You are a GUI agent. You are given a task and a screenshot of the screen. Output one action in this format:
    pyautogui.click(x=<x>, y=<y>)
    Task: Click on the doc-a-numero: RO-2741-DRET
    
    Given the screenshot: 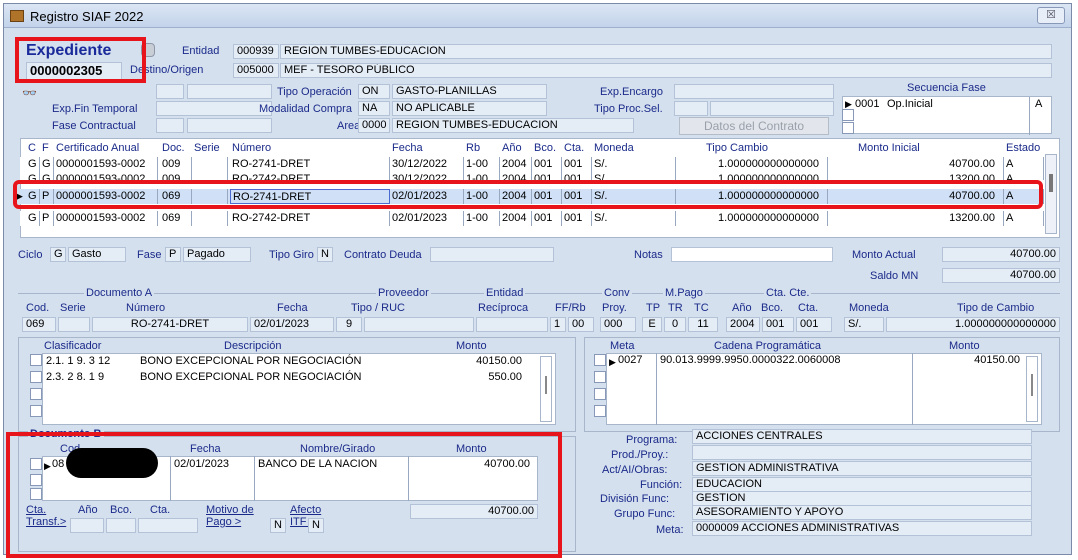 What is the action you would take?
    pyautogui.click(x=170, y=324)
    